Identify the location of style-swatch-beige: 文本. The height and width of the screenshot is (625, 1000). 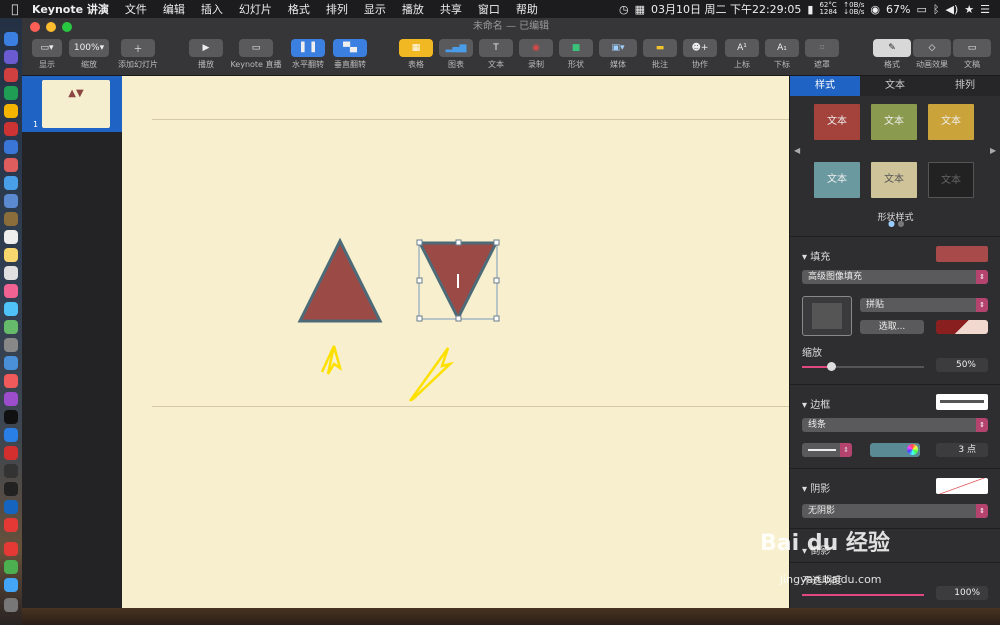
(894, 180).